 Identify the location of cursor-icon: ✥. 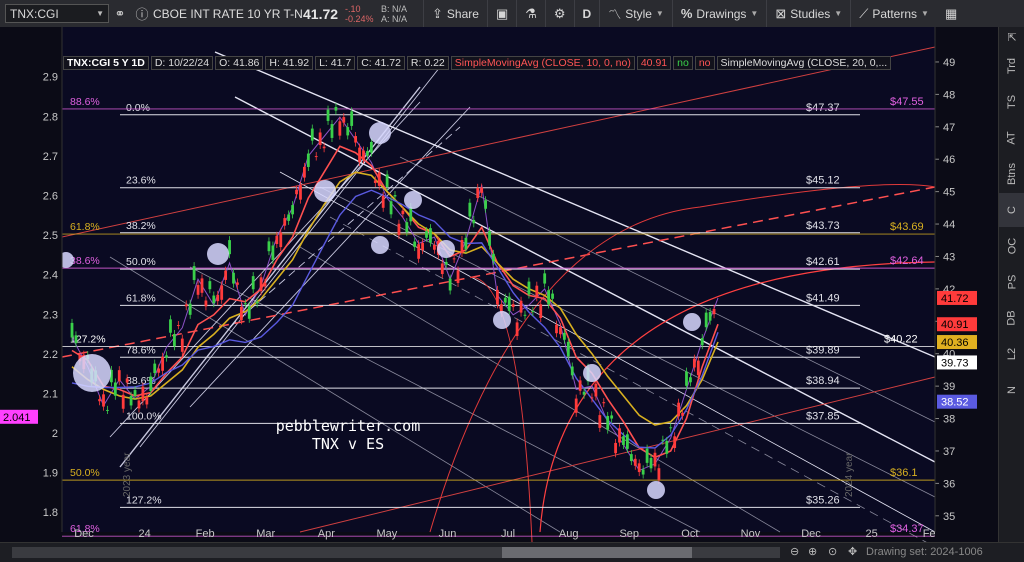
(852, 551).